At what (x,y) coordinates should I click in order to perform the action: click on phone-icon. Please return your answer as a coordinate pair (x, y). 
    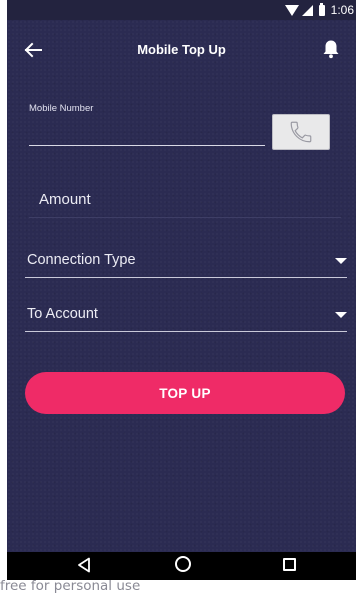
    Looking at the image, I should click on (301, 132).